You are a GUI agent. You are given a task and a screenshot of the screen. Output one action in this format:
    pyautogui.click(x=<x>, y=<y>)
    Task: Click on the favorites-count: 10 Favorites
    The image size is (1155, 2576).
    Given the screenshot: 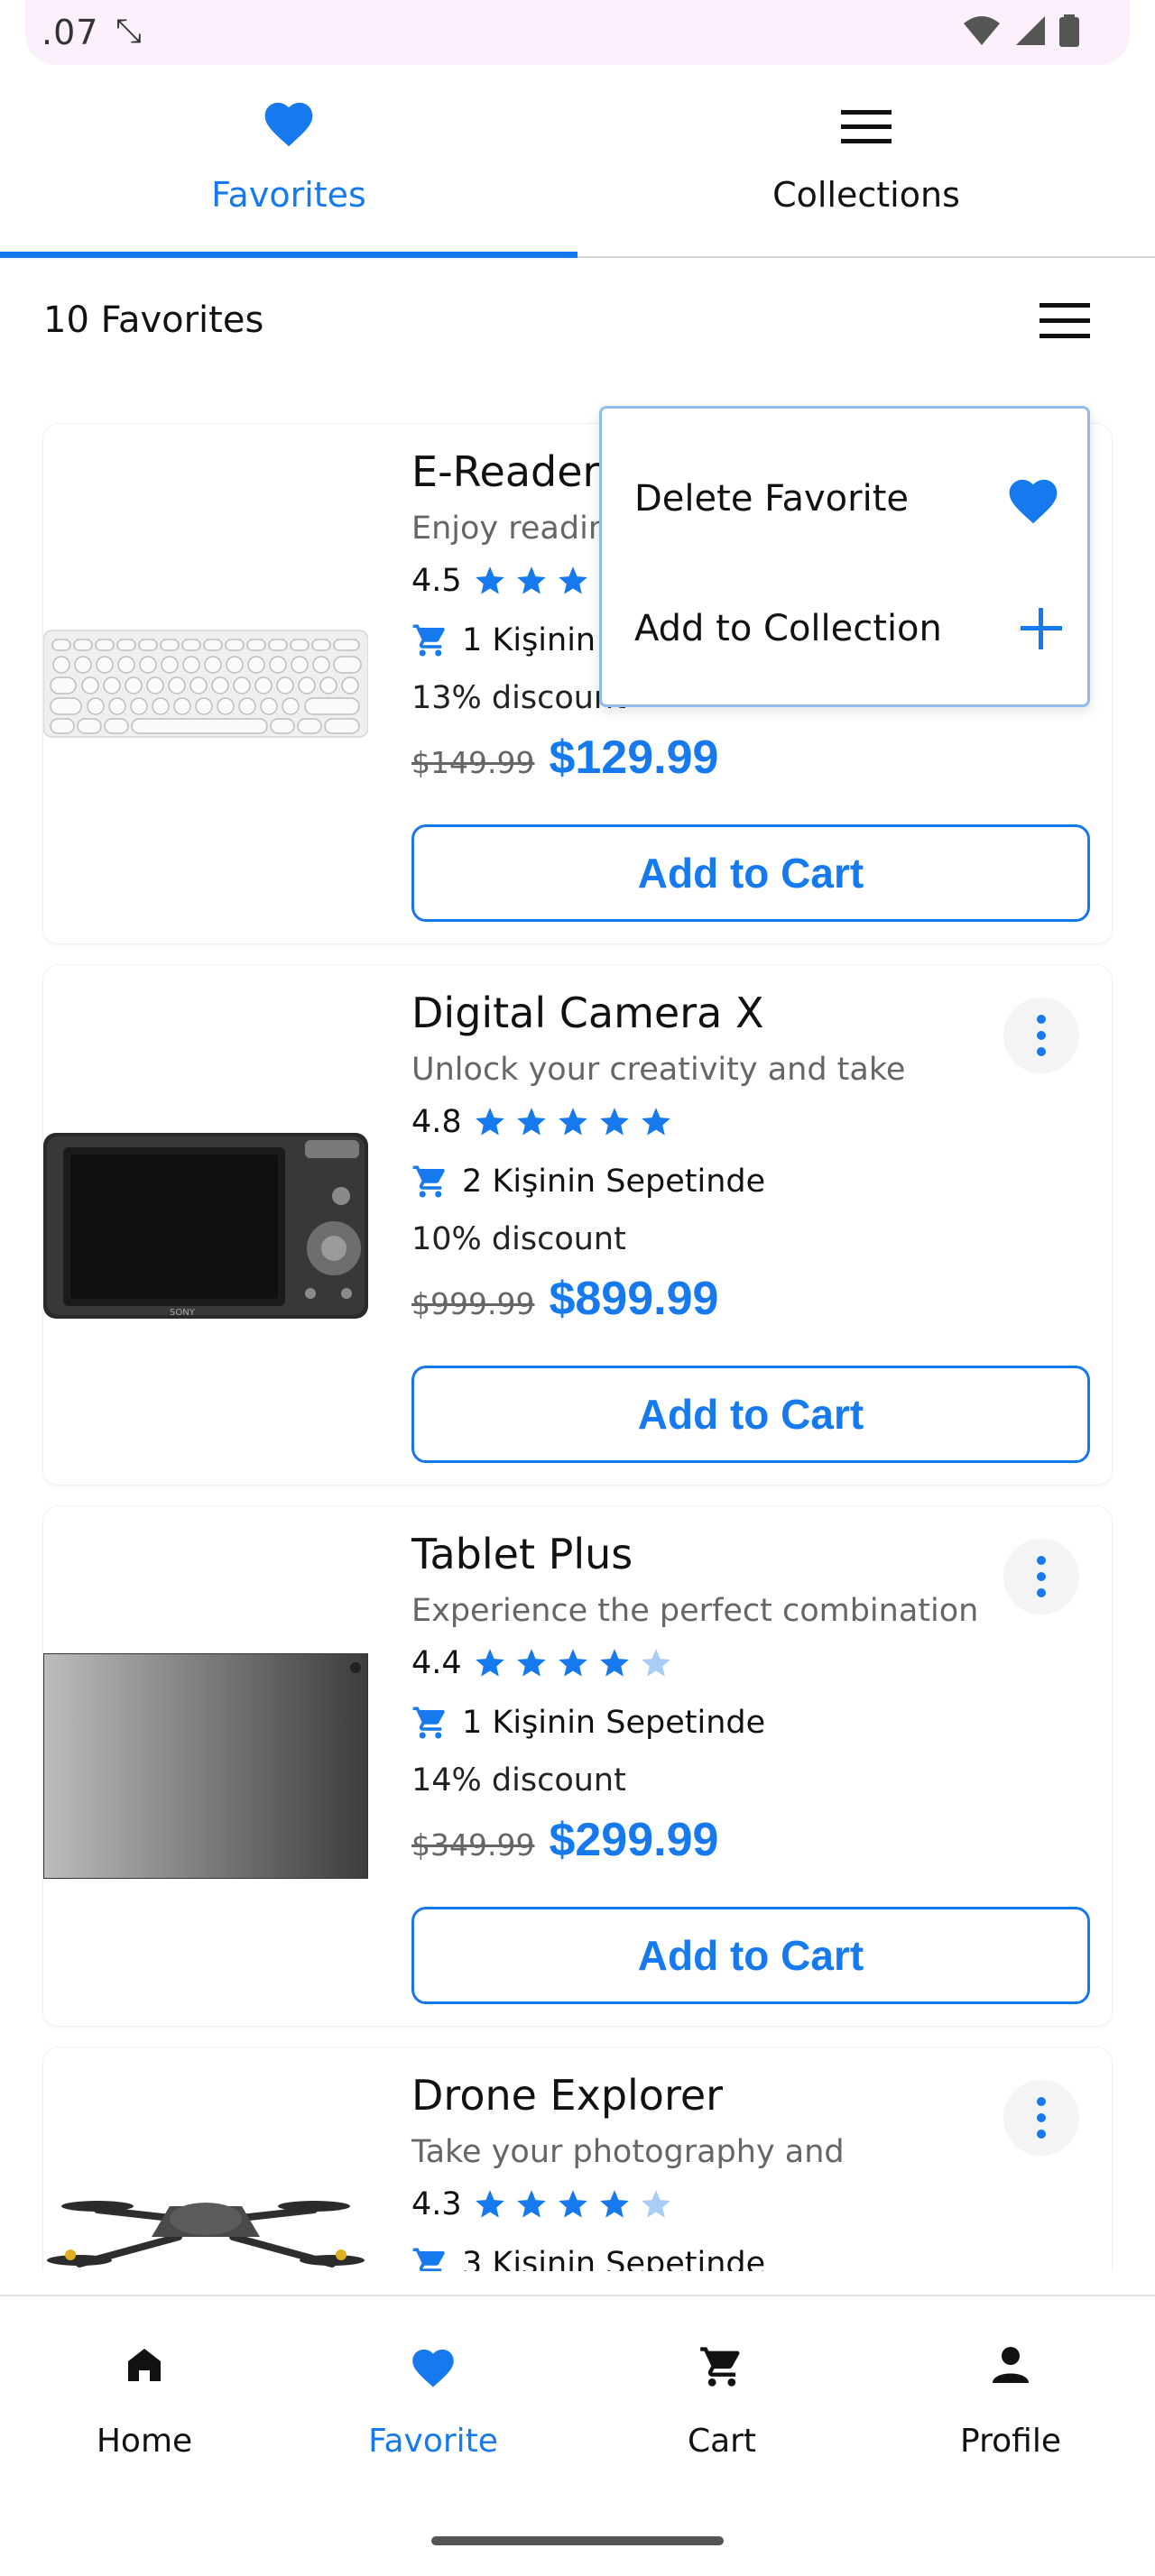 What is the action you would take?
    pyautogui.click(x=153, y=320)
    